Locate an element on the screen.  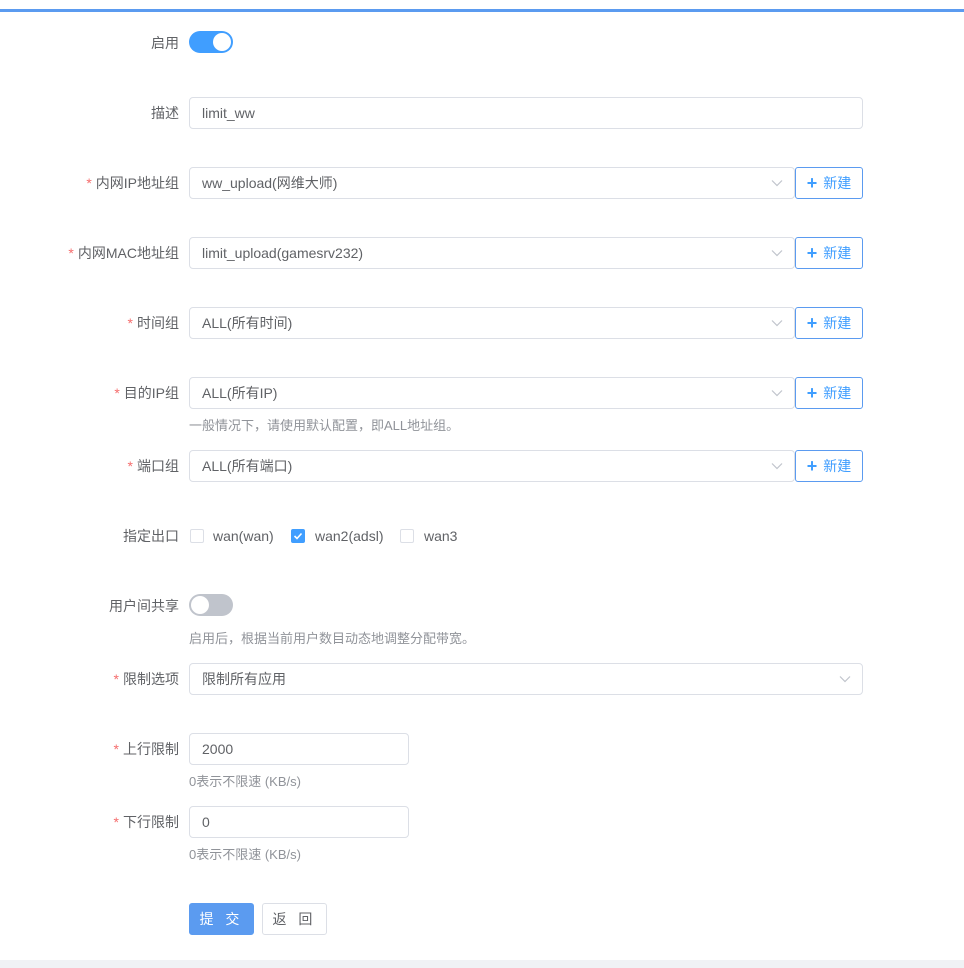
lan-ip-group-label: * 内网IP地址组 is located at coordinates (132, 183).